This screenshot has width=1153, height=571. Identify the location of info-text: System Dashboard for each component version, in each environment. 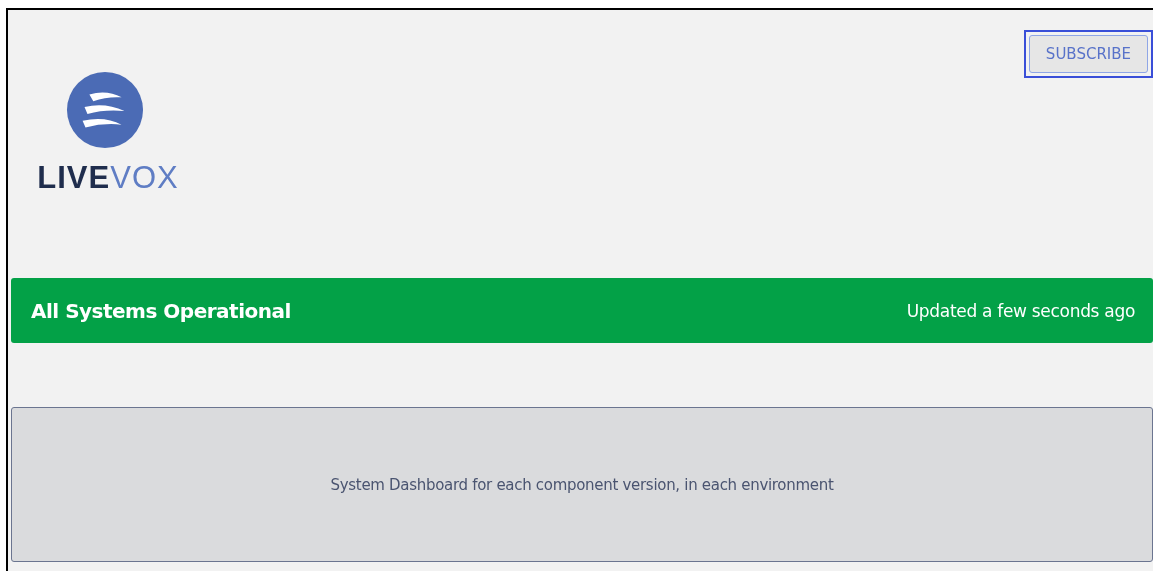
(582, 484).